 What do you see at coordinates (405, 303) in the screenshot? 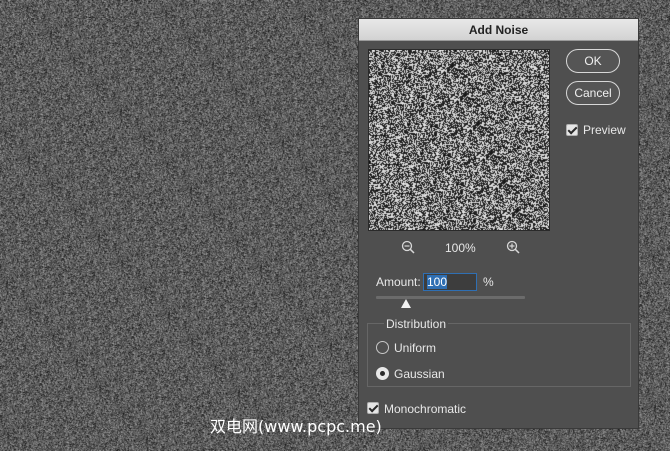
I see `amount-slider-thumb` at bounding box center [405, 303].